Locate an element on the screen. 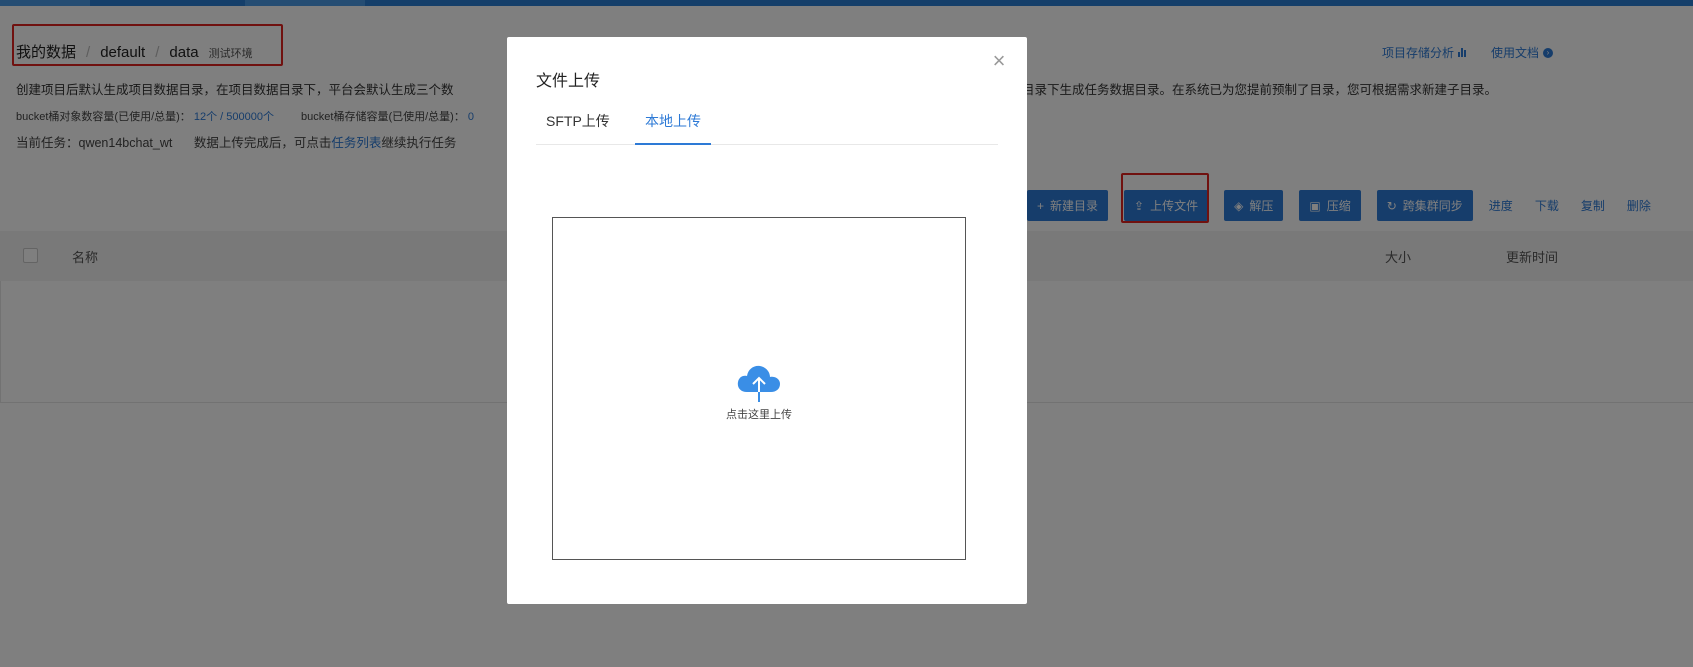  cloud-upload-icon is located at coordinates (758, 383).